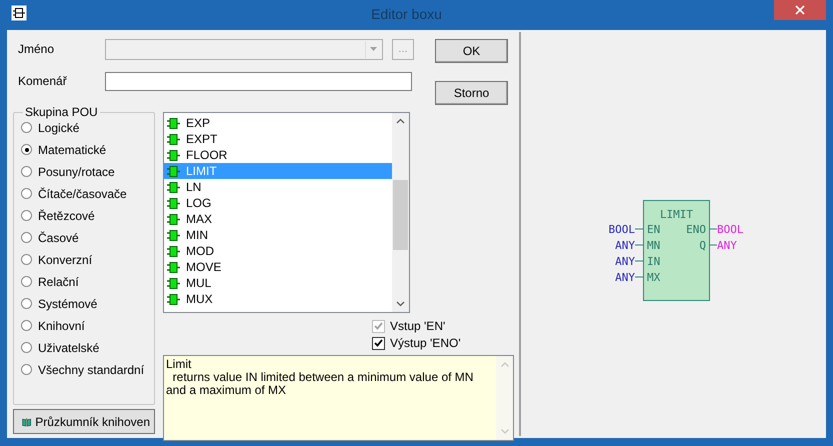  I want to click on pin-label: Q, so click(702, 245).